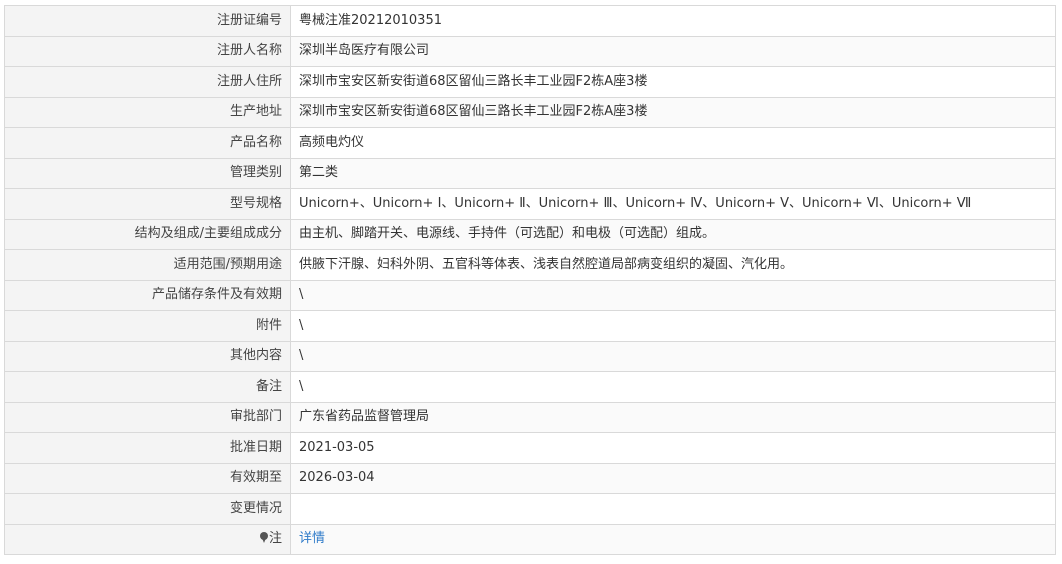 The image size is (1062, 564). Describe the element at coordinates (147, 448) in the screenshot. I see `field-label: 批准日期` at that location.